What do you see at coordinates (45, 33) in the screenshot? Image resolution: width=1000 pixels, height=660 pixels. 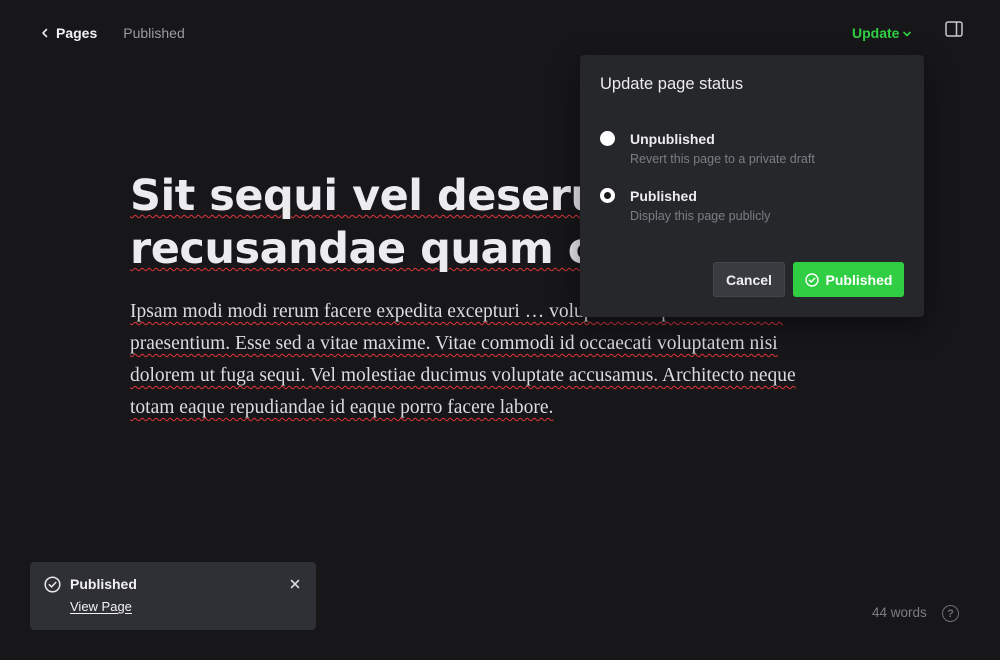 I see `chevron-left-icon` at bounding box center [45, 33].